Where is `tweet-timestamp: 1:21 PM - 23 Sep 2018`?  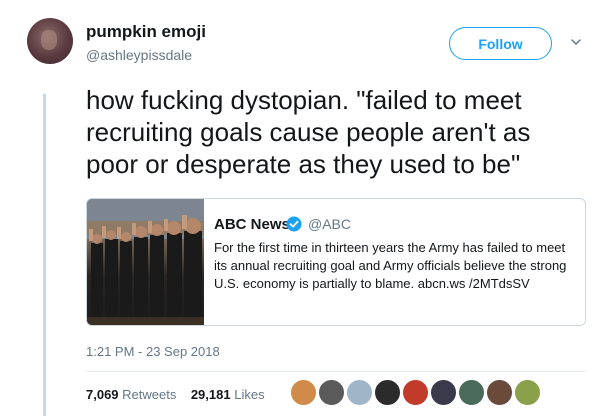
tweet-timestamp: 1:21 PM - 23 Sep 2018 is located at coordinates (153, 351).